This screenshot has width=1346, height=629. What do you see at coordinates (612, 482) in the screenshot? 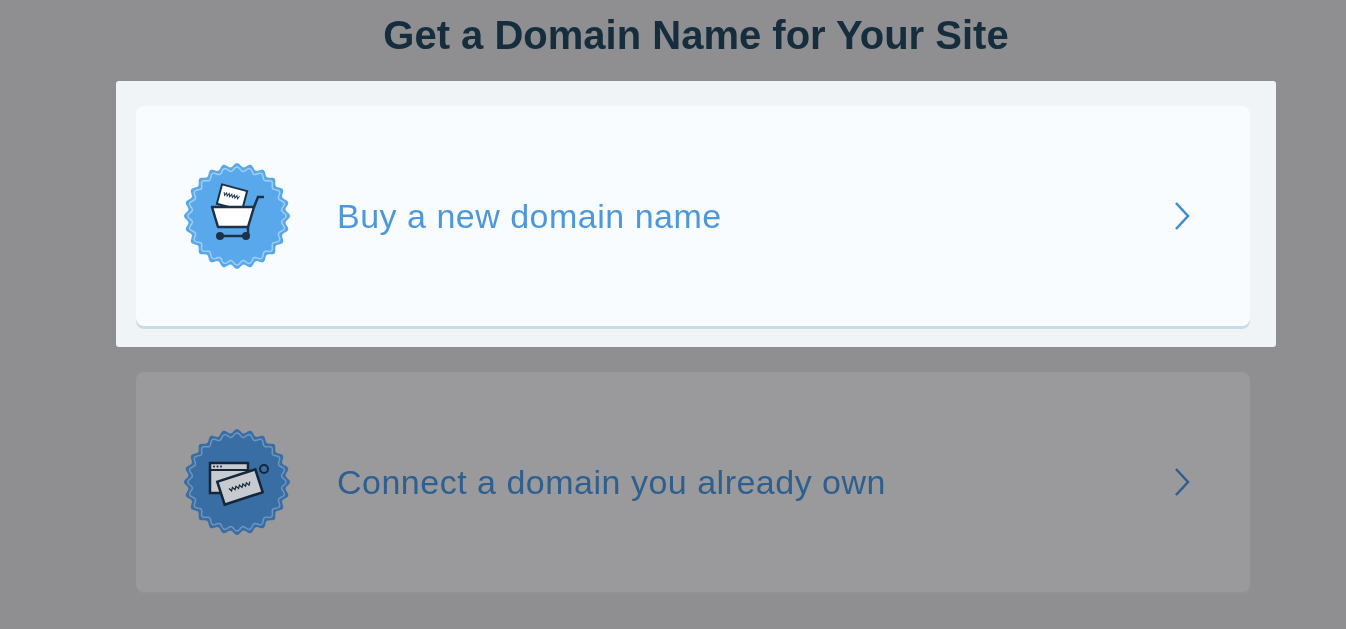
I see `option-label: Connect a domain you already own` at bounding box center [612, 482].